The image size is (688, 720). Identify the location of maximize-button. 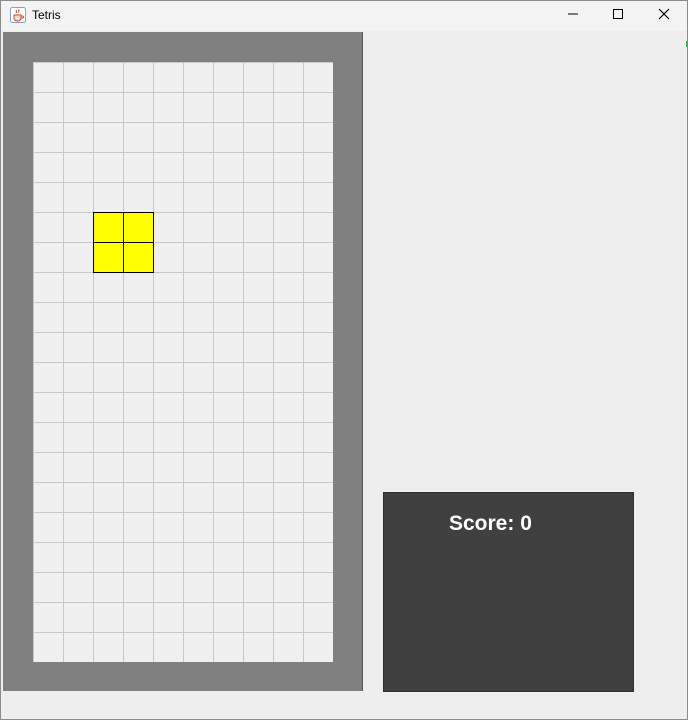
(618, 16).